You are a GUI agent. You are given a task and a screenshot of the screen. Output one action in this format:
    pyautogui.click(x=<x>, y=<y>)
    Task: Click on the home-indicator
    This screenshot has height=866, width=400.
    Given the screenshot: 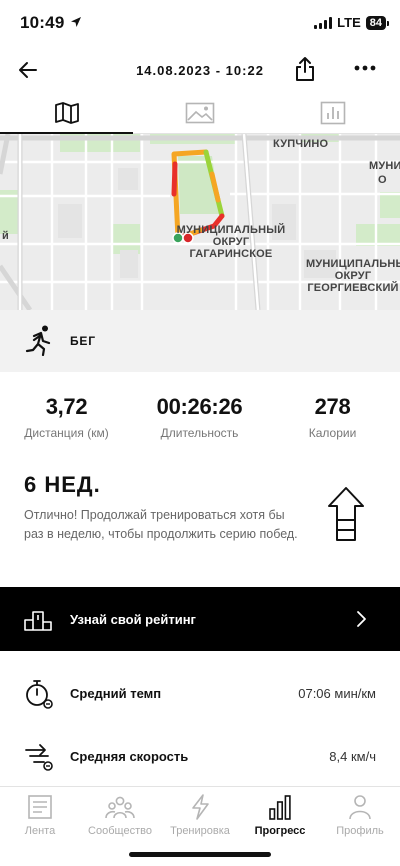 What is the action you would take?
    pyautogui.click(x=200, y=854)
    